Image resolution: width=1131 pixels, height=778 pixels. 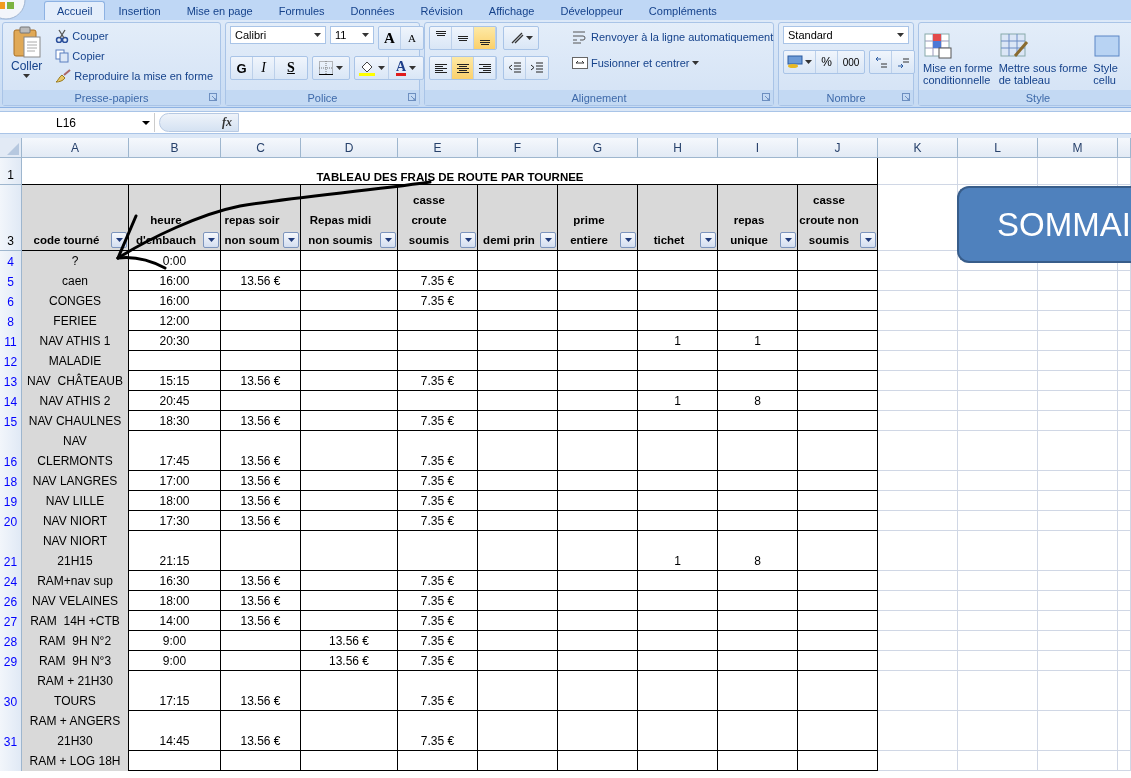 I want to click on grow-font-button: A, so click(x=390, y=38).